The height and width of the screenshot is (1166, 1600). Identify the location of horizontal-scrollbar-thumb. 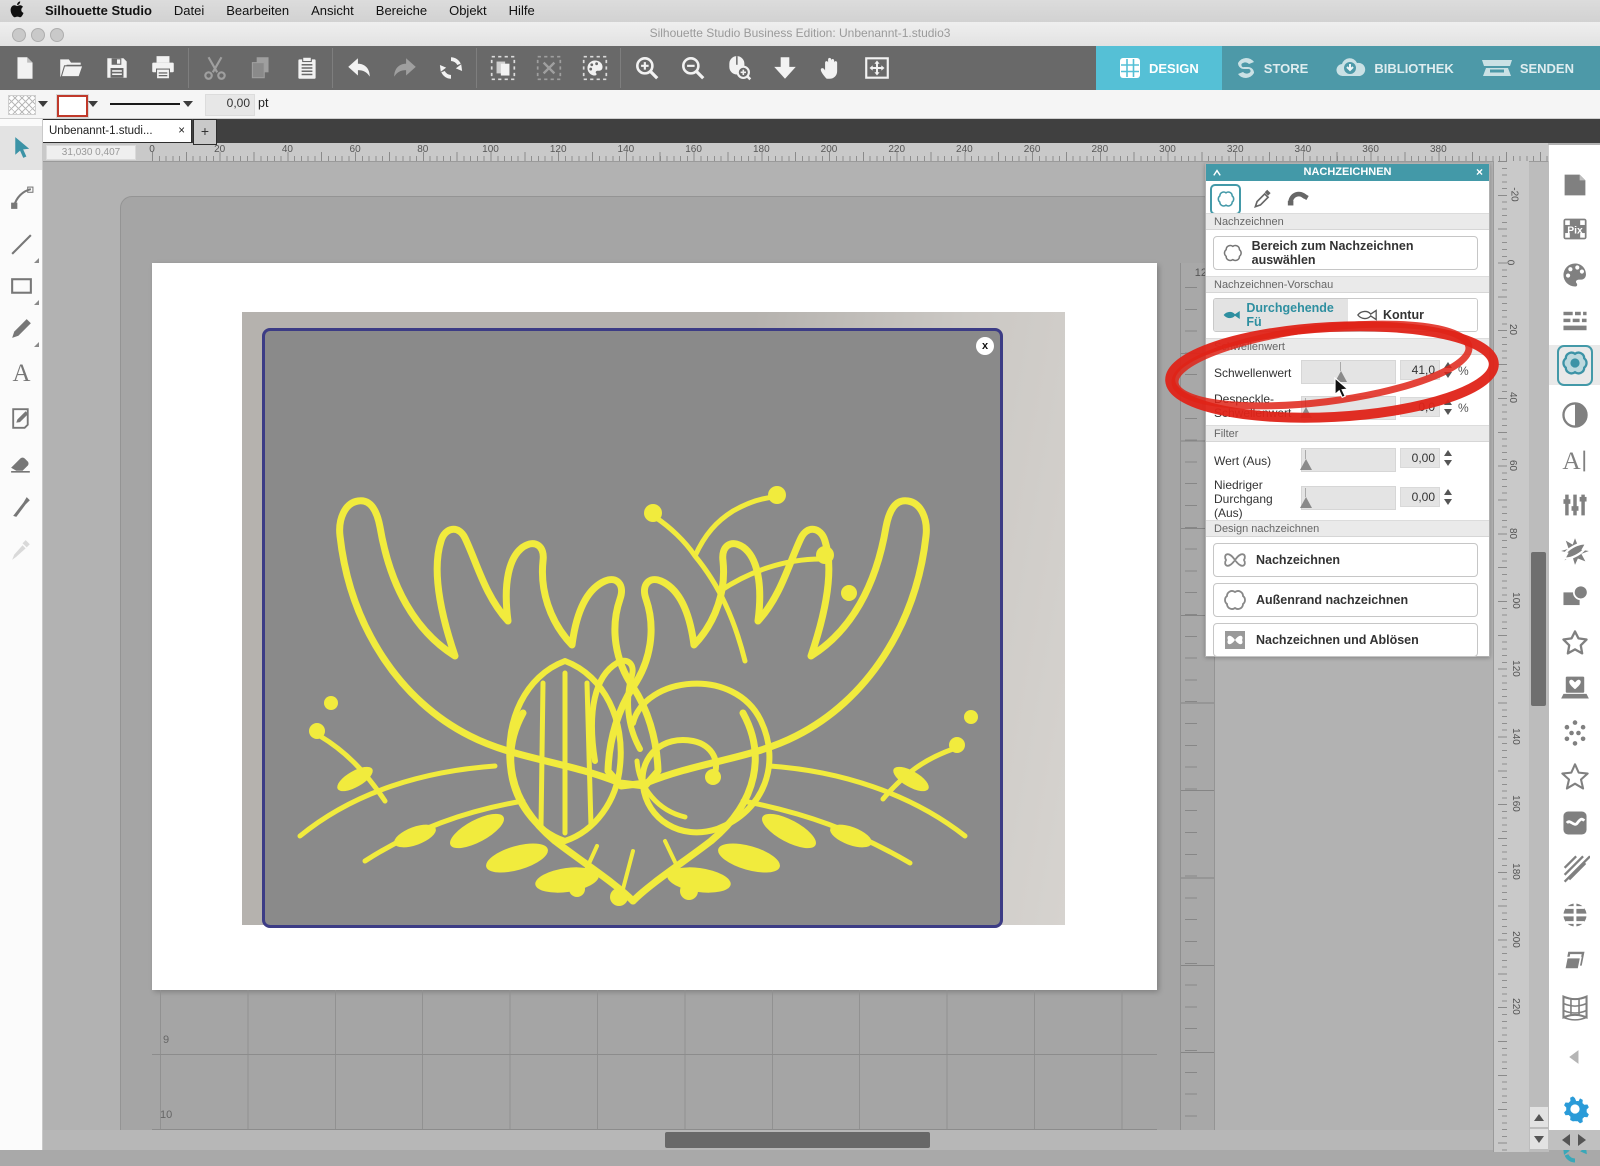
(797, 1140).